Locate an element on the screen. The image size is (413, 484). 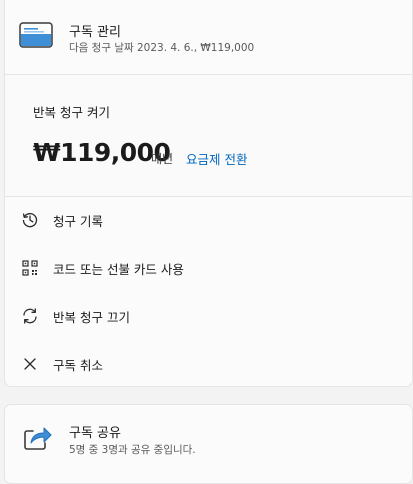
turn-off-recurring-item: 반복 청구 끄기 is located at coordinates (208, 316).